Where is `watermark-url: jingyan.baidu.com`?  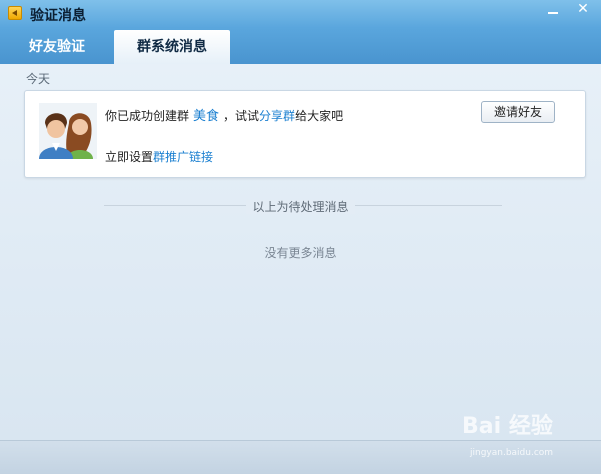 watermark-url: jingyan.baidu.com is located at coordinates (512, 453).